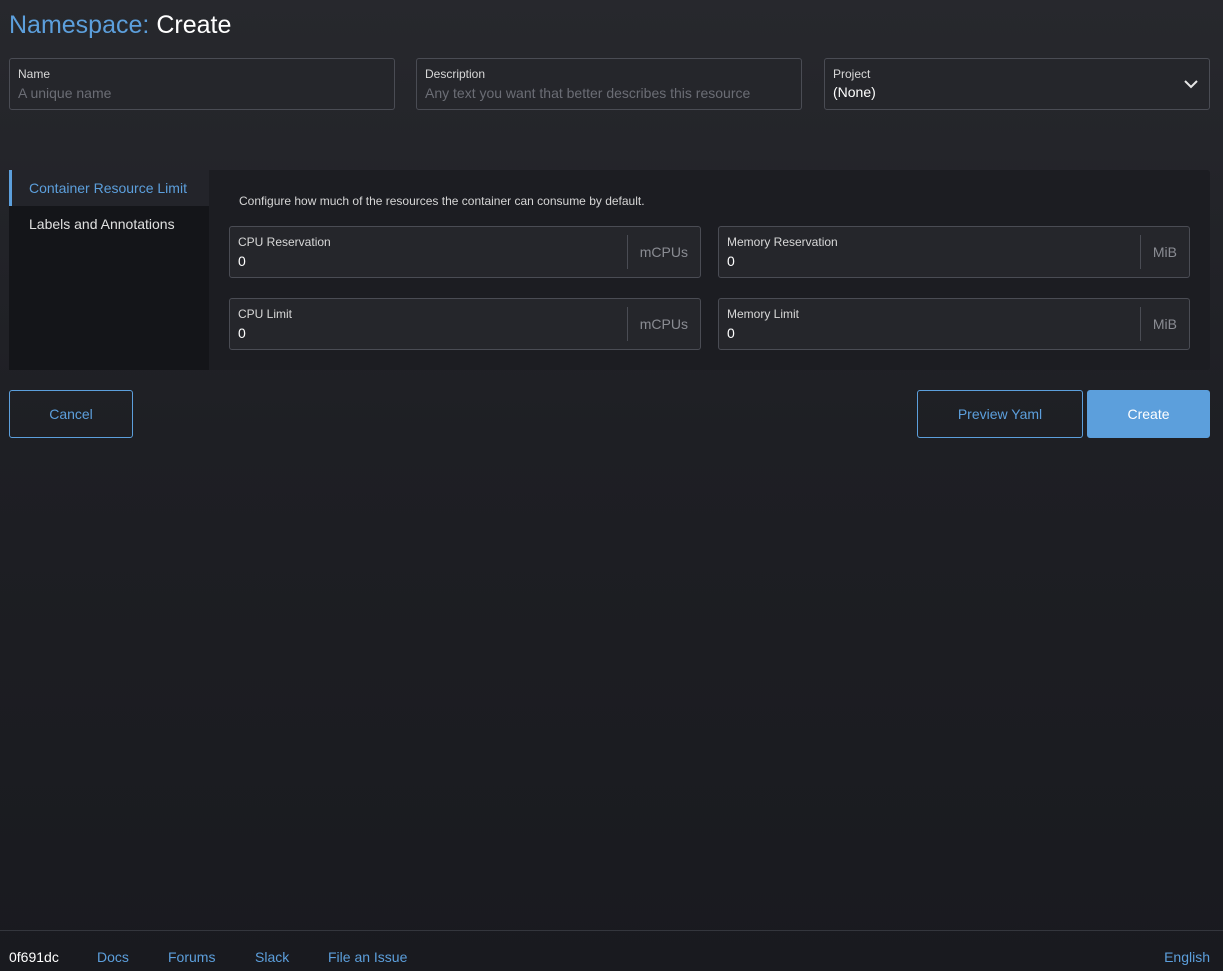 The width and height of the screenshot is (1223, 971). I want to click on cpu-reservation-unit: mCPUs, so click(663, 252).